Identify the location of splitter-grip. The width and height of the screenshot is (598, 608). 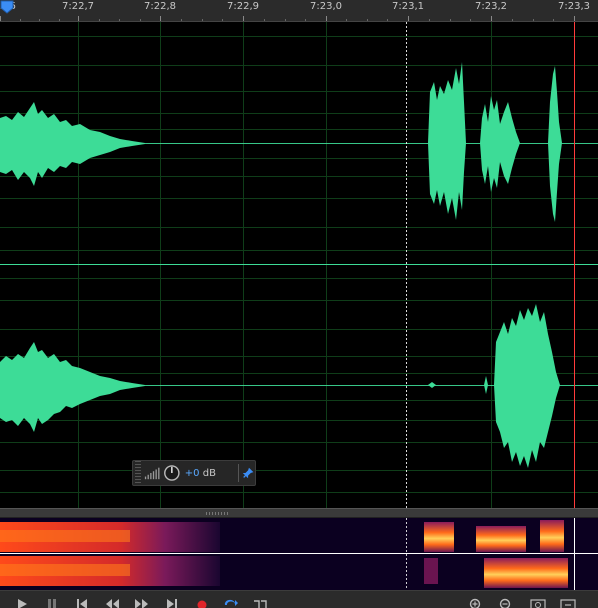
(218, 513).